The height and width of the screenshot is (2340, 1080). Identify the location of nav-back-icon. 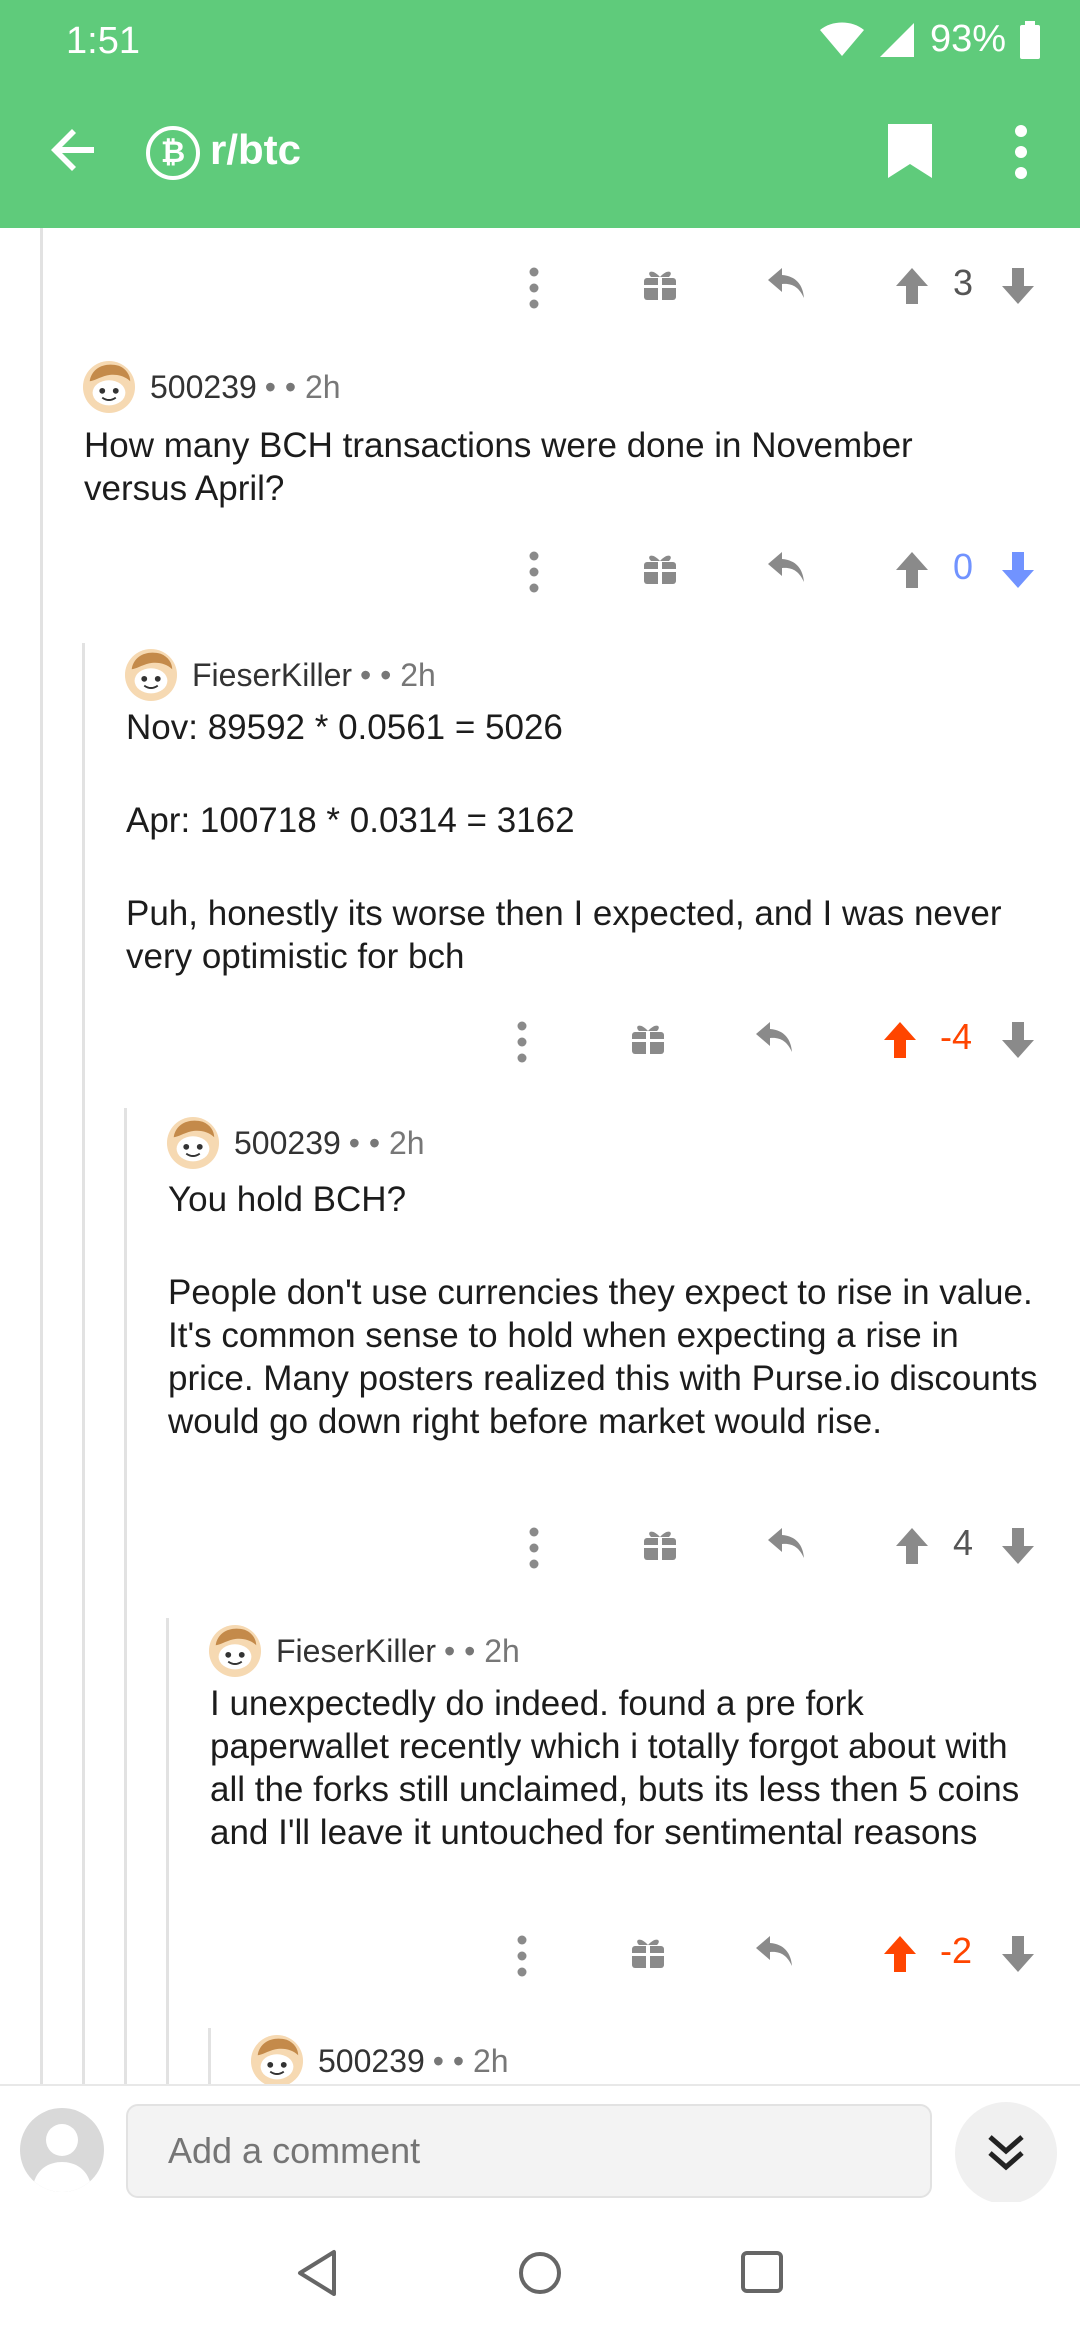
(319, 2273).